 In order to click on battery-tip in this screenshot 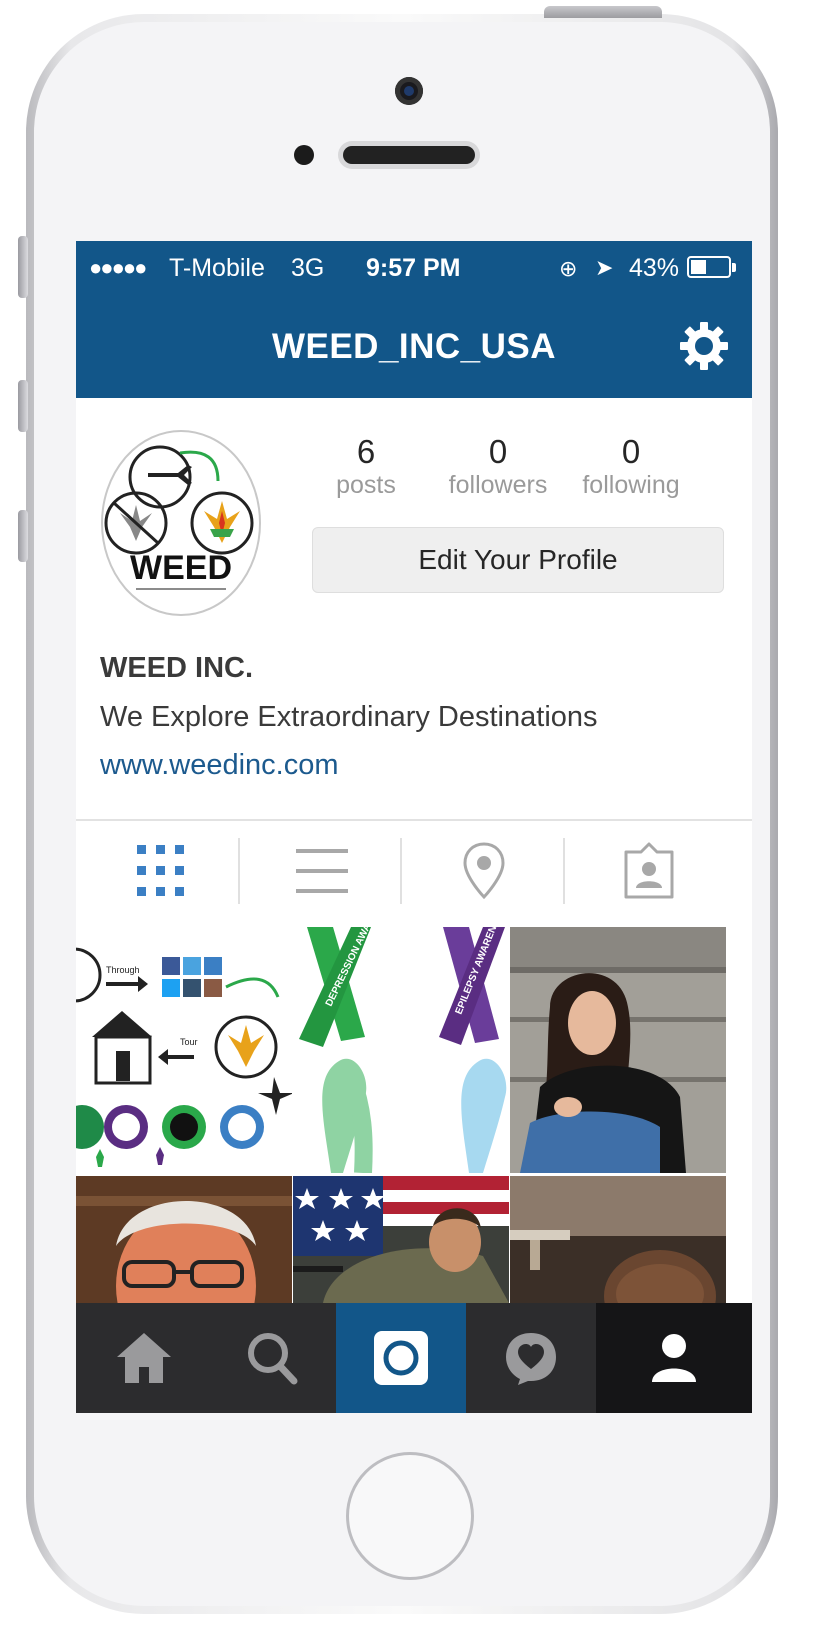, I will do `click(734, 267)`.